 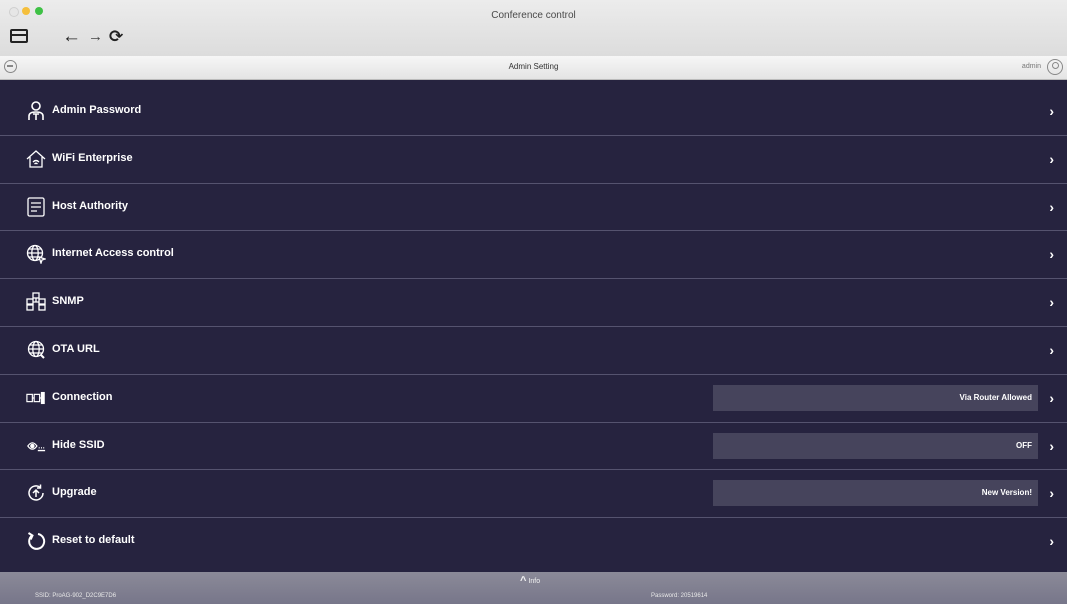 I want to click on upgrade-value: New Version!, so click(x=875, y=493).